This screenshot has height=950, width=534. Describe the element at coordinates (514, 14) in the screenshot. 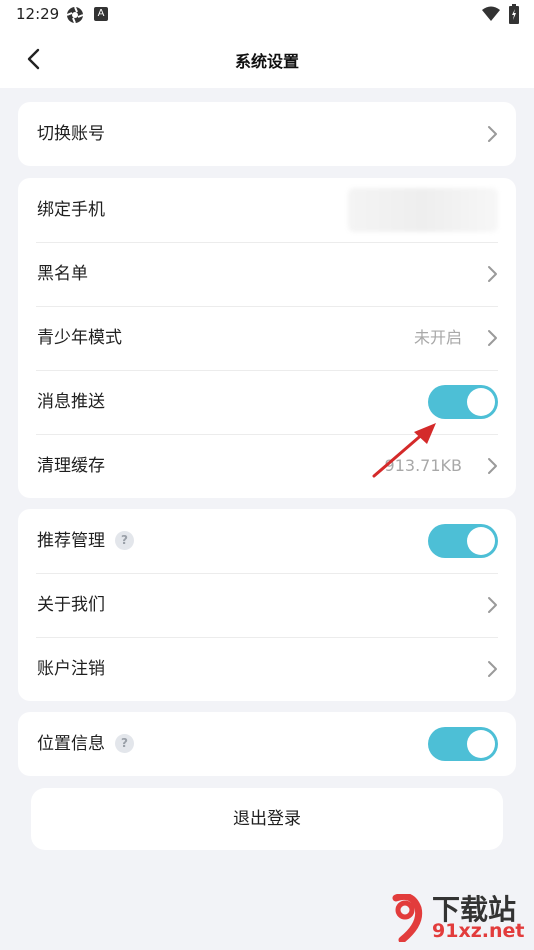

I see `battery-icon` at that location.